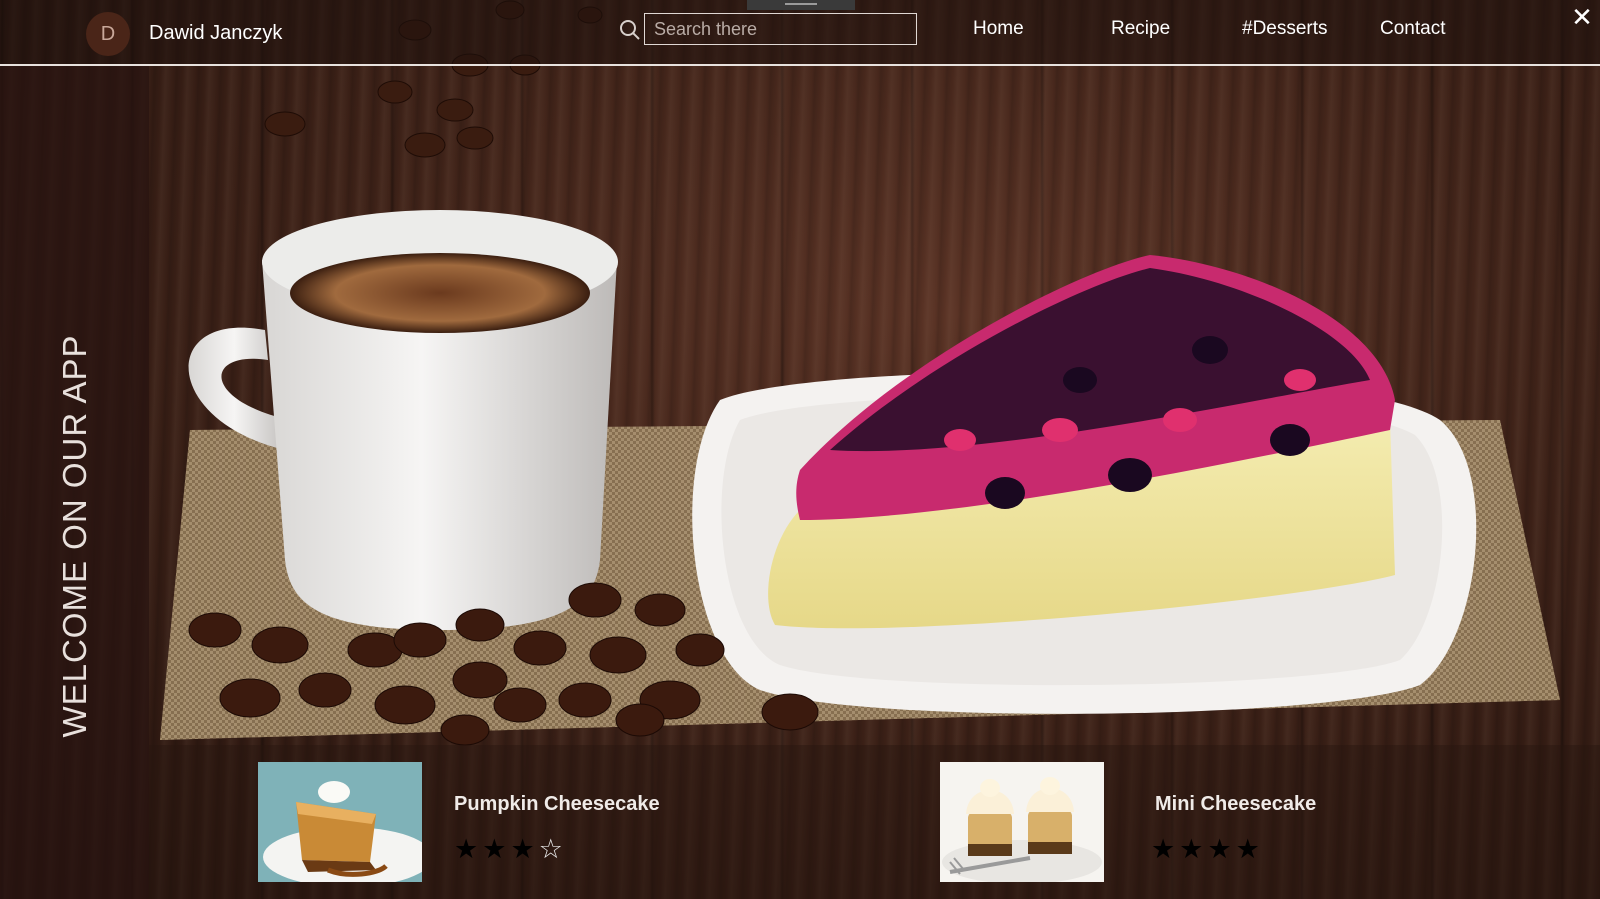 The width and height of the screenshot is (1600, 899). What do you see at coordinates (1412, 29) in the screenshot?
I see `nav-contact: Contact` at bounding box center [1412, 29].